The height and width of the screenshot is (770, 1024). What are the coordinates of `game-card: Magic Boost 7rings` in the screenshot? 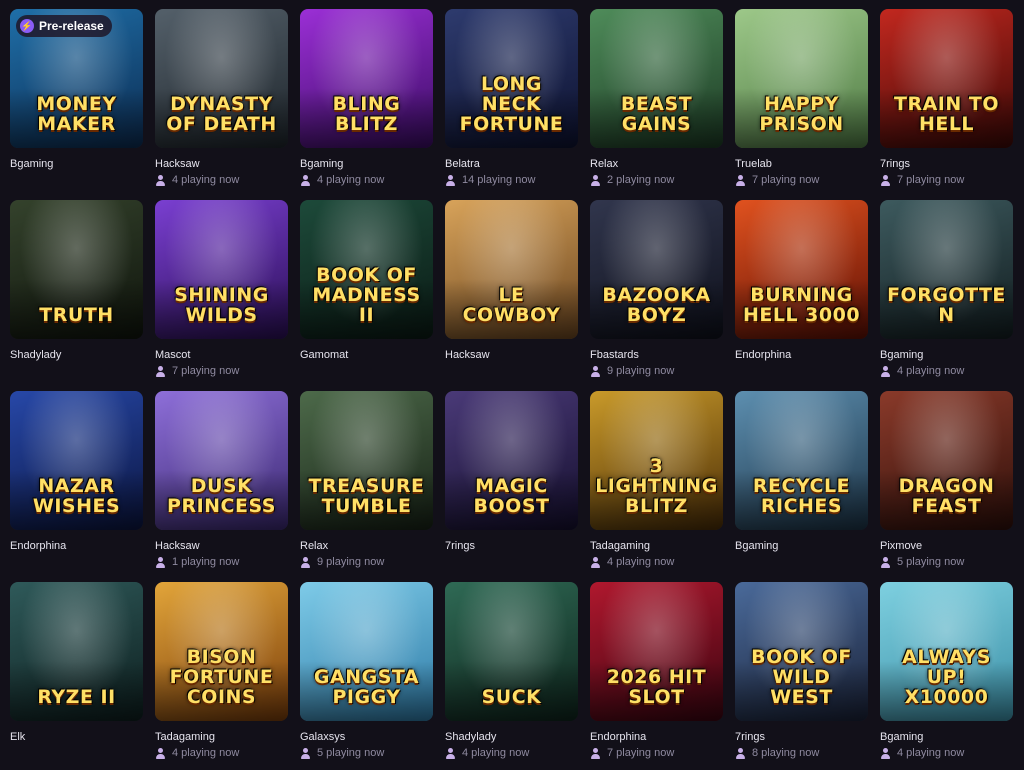 It's located at (511, 472).